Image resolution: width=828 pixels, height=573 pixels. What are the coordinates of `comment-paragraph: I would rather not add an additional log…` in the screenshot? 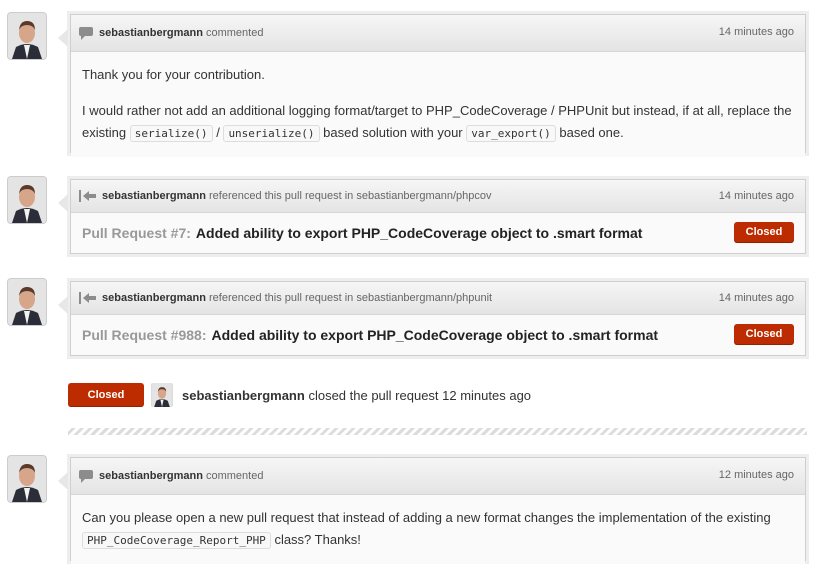 It's located at (437, 122).